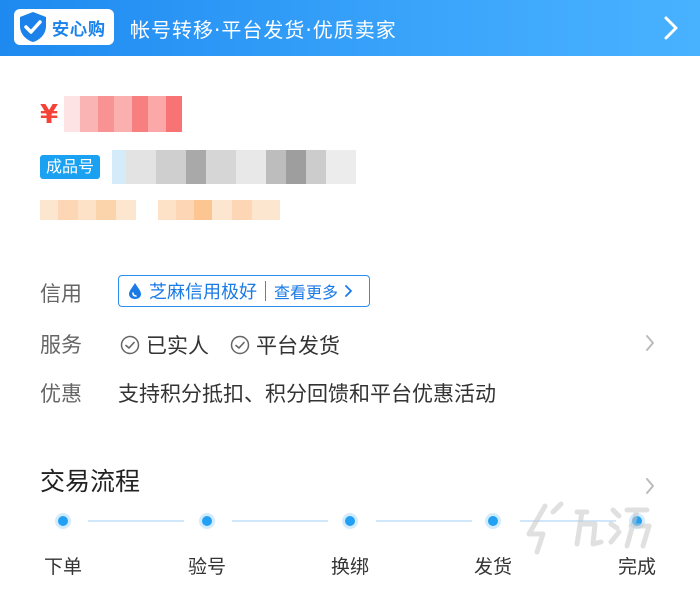 This screenshot has height=591, width=700. Describe the element at coordinates (589, 528) in the screenshot. I see `watermark-logo-icon` at that location.